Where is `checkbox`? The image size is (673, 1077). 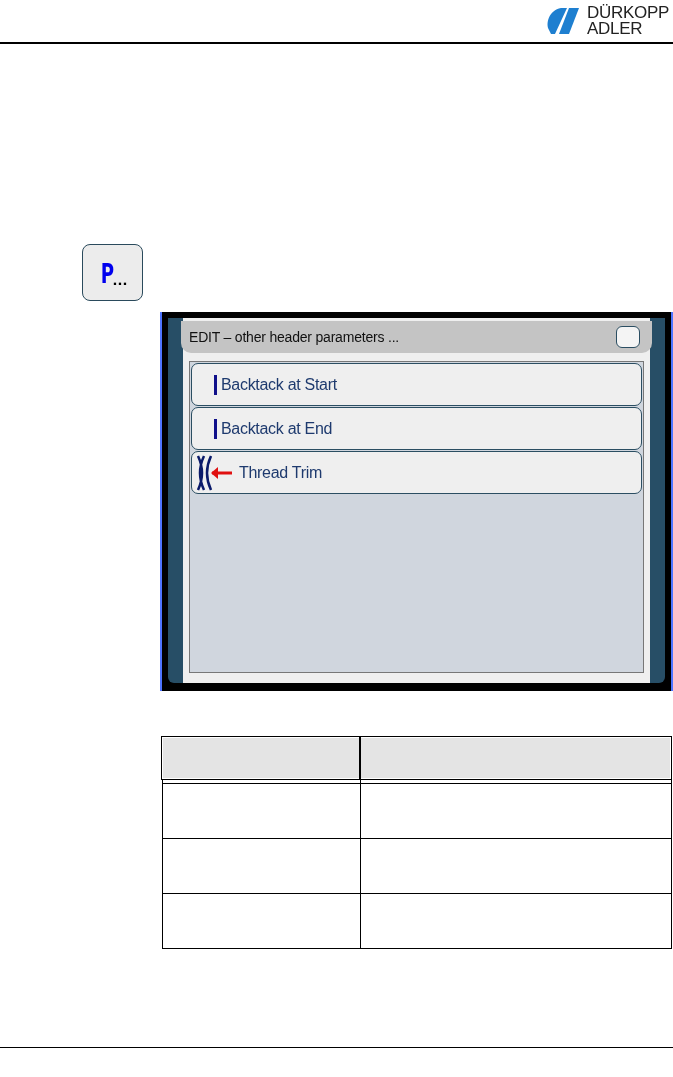 checkbox is located at coordinates (628, 337).